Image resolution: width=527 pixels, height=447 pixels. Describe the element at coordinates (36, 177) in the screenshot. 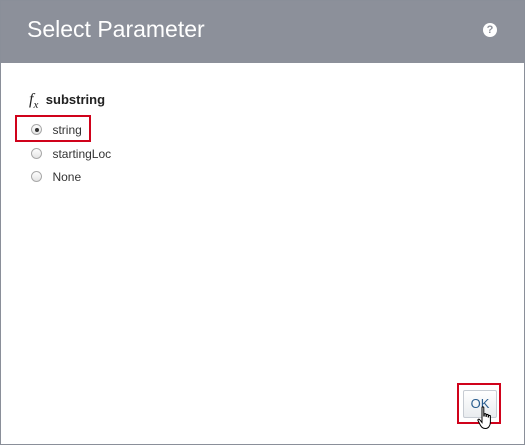

I see `radio-button-none` at that location.